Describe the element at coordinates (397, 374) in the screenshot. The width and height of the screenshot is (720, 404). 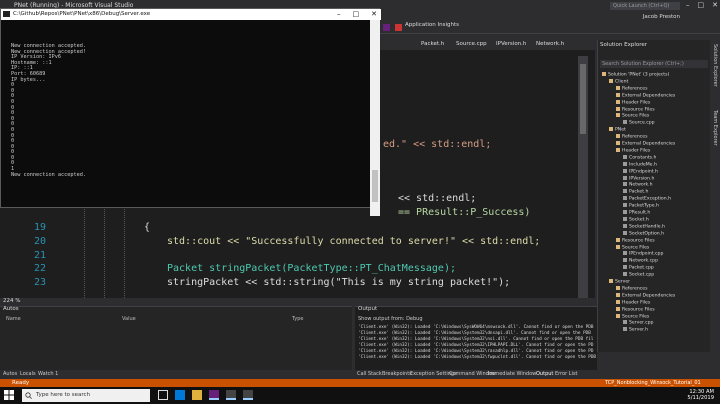
I see `tab-breakpoints: Breakpoints` at that location.